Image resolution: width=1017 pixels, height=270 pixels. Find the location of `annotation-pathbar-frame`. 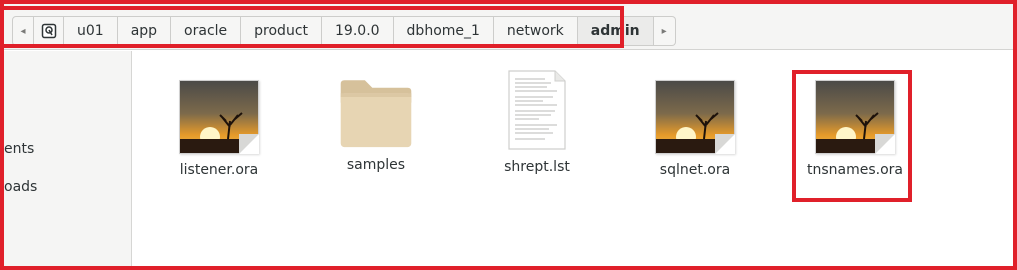

annotation-pathbar-frame is located at coordinates (312, 27).